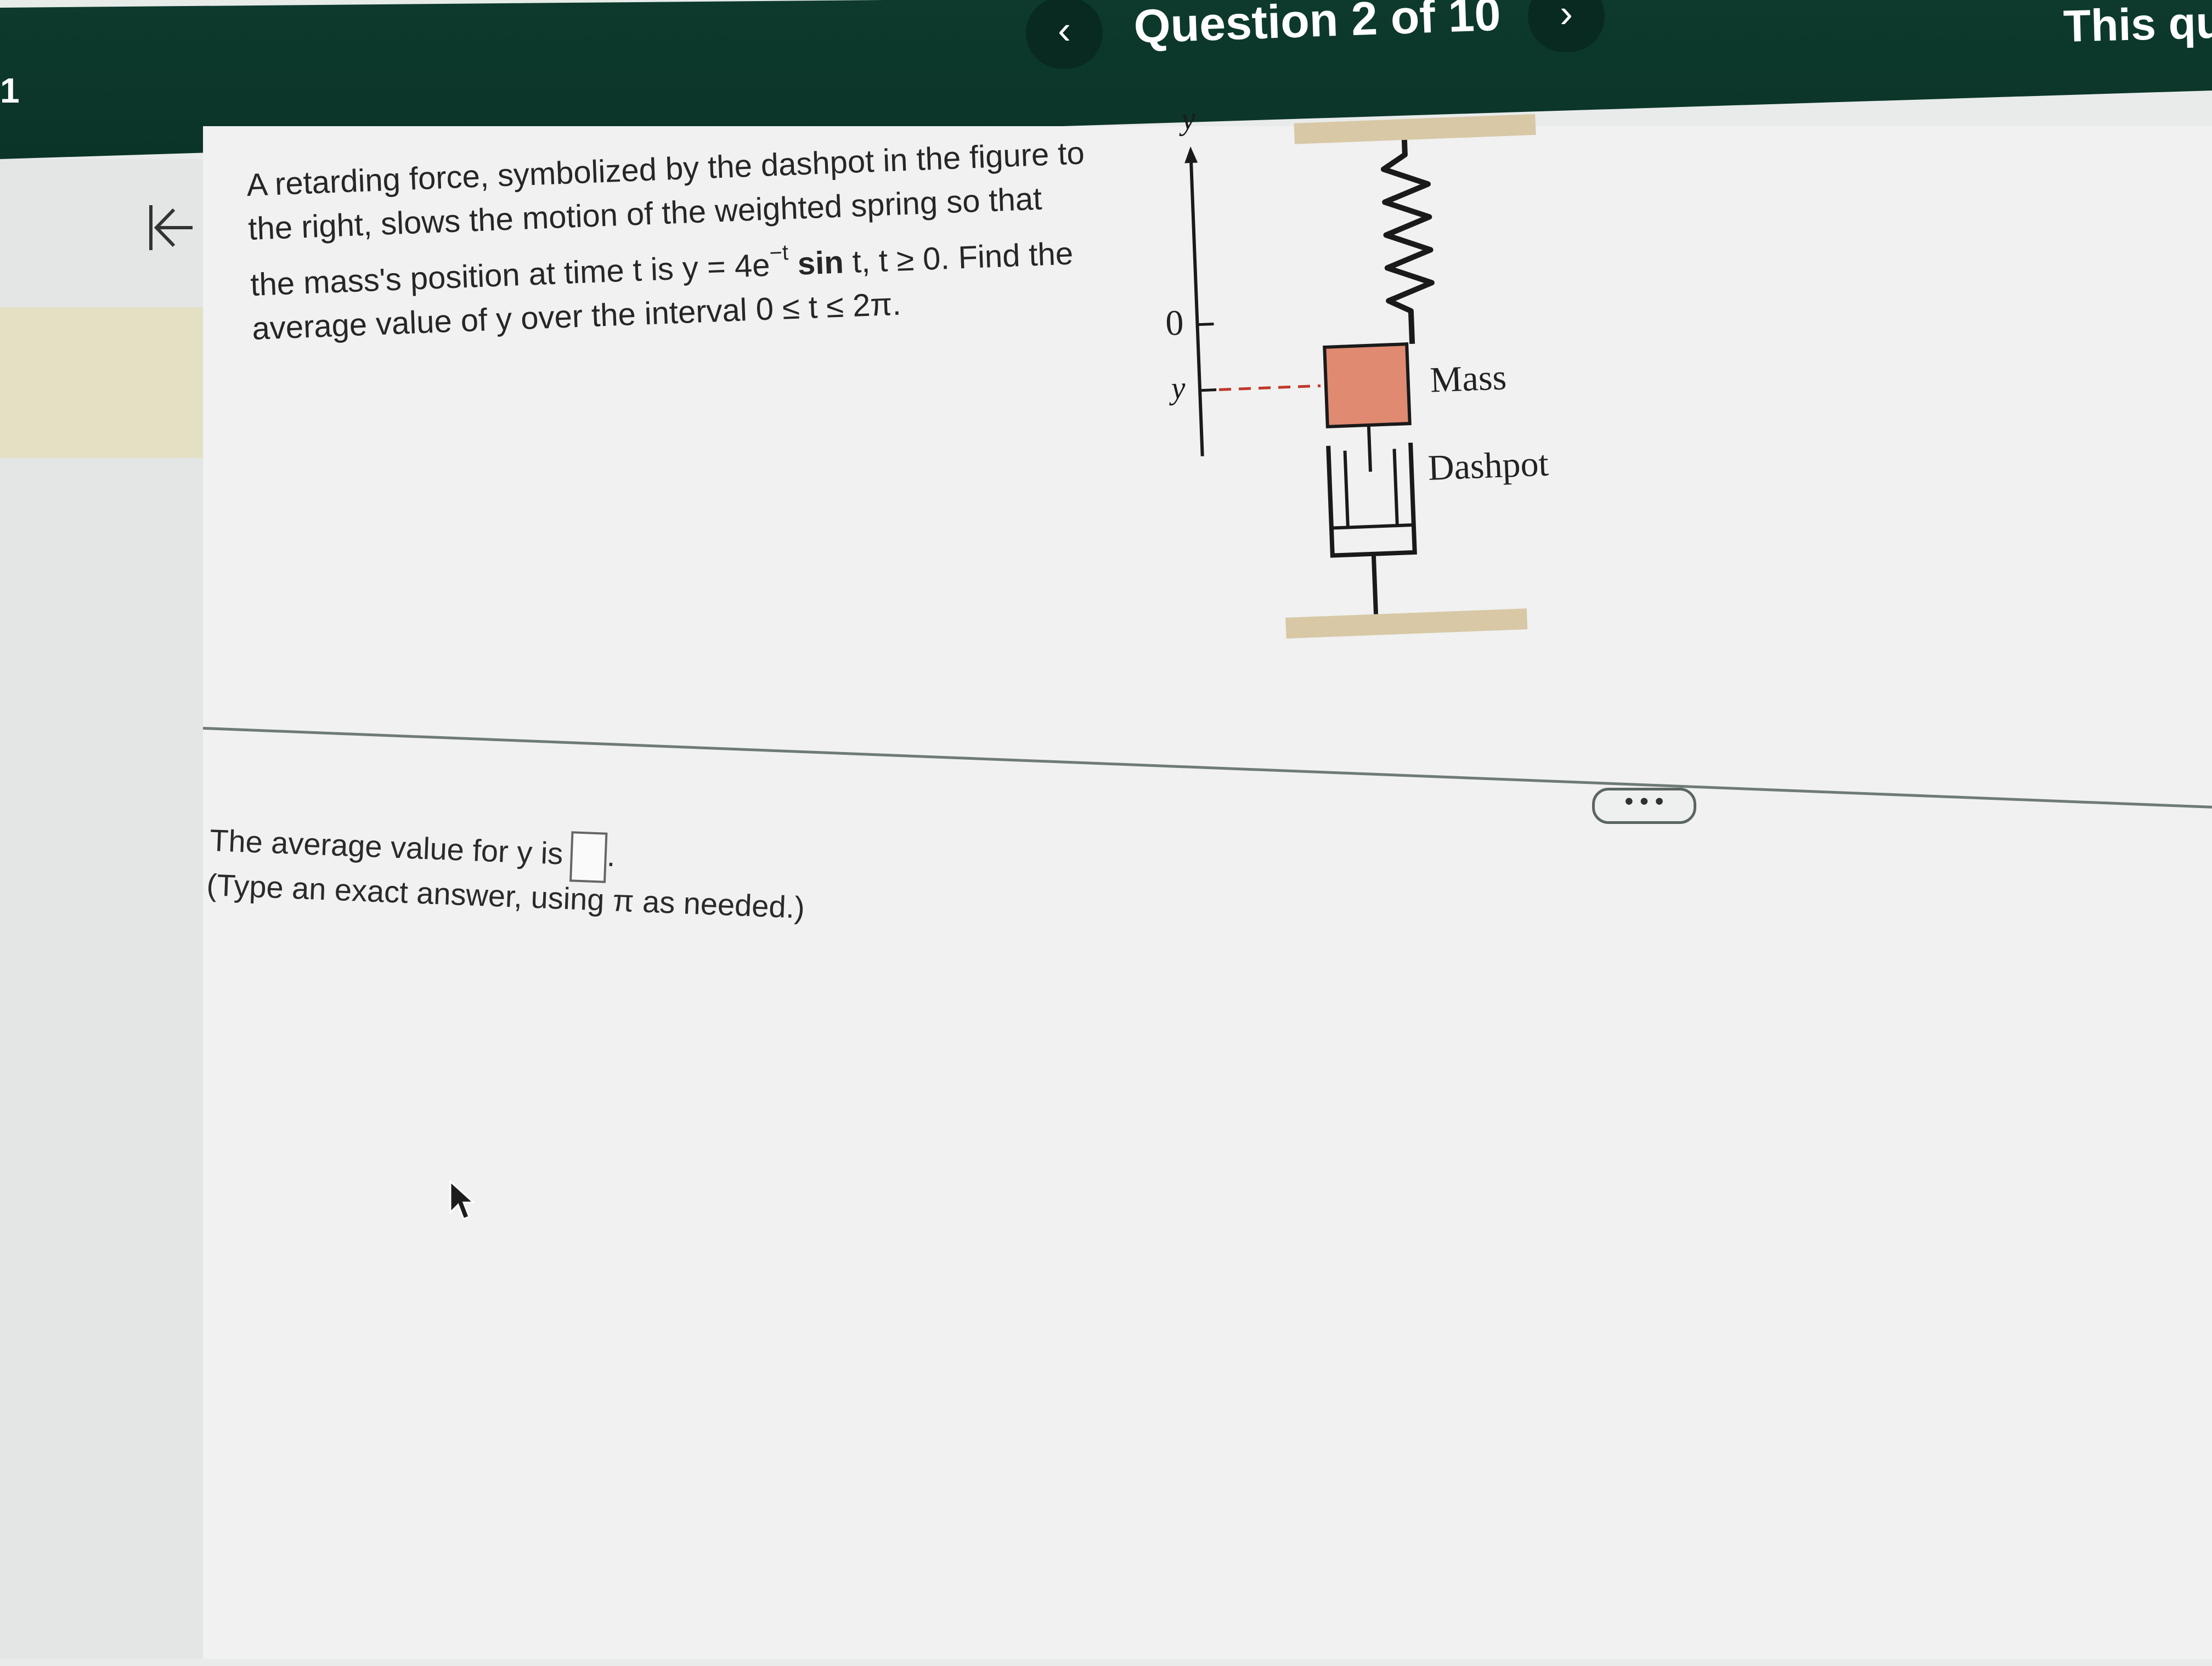 The height and width of the screenshot is (1666, 2212). I want to click on zero-tick, so click(1205, 324).